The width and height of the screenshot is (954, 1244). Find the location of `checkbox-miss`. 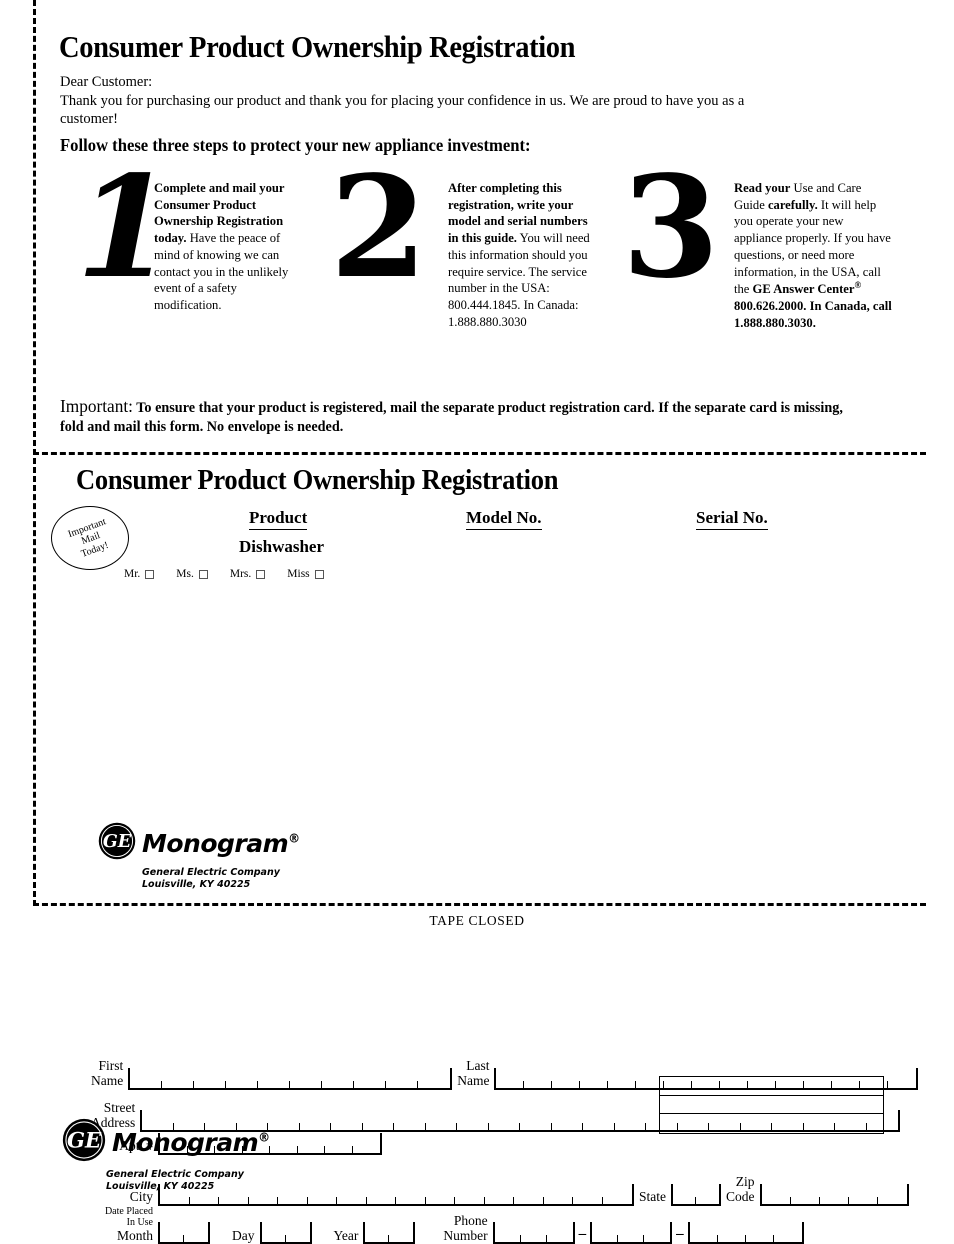

checkbox-miss is located at coordinates (319, 574).